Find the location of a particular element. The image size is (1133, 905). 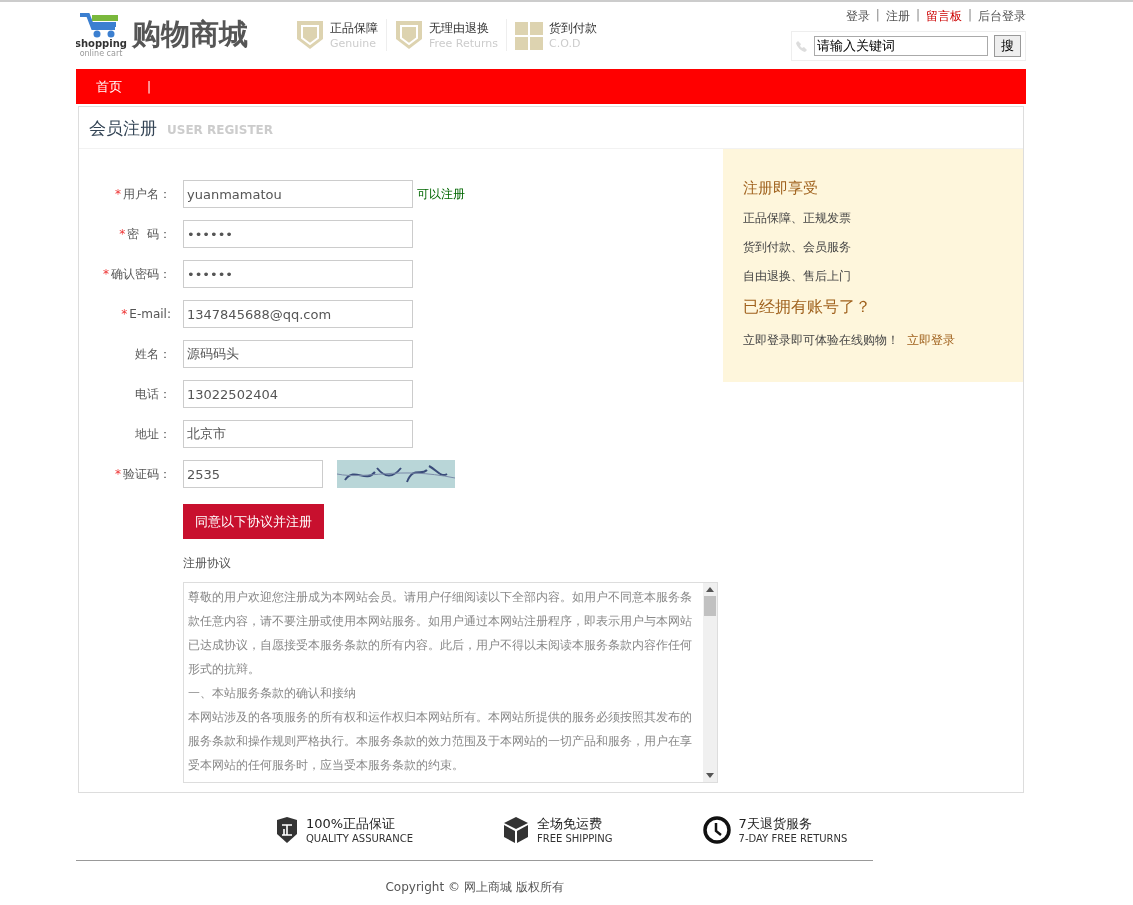

site-logo-name: 购物商城 is located at coordinates (190, 34).